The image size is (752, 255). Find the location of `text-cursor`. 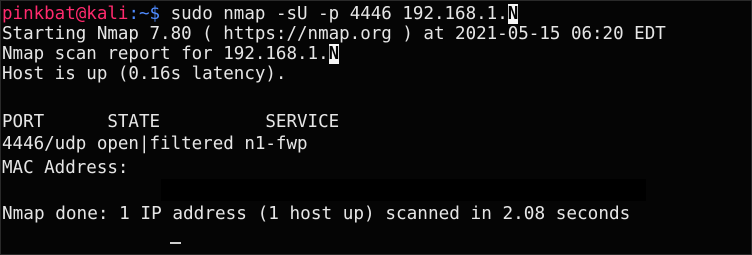

text-cursor is located at coordinates (175, 243).